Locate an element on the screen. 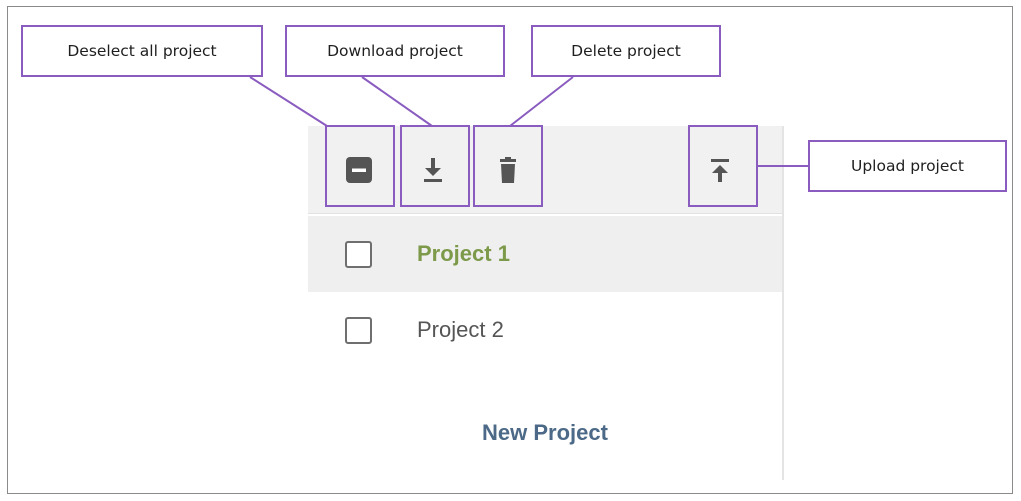 The width and height of the screenshot is (1021, 501). callout-upload-label: Upload project is located at coordinates (907, 166).